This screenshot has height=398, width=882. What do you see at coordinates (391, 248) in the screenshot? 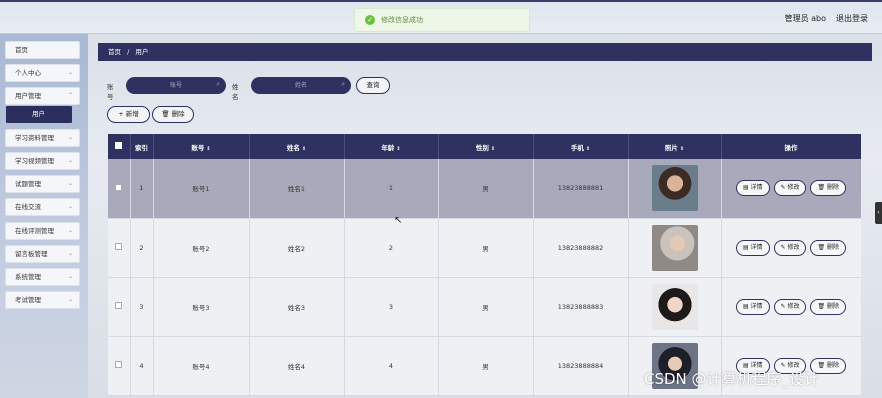
I see `cell-age: 2` at bounding box center [391, 248].